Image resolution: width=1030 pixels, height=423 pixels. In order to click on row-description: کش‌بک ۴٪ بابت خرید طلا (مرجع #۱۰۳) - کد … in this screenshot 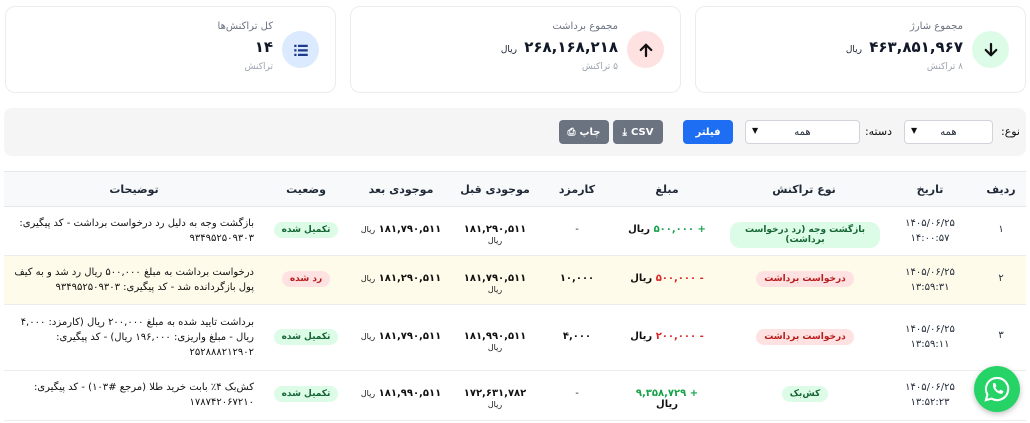, I will do `click(143, 395)`.